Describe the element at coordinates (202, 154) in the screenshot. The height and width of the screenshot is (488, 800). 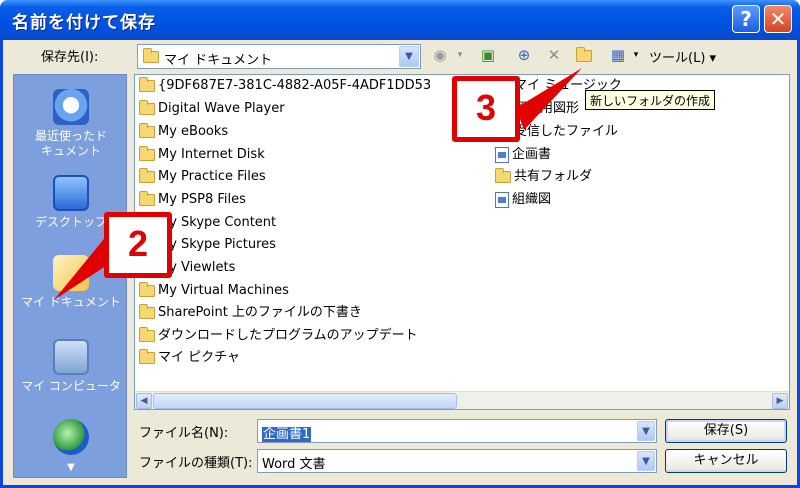
I see `list-item: My Internet Disk` at that location.